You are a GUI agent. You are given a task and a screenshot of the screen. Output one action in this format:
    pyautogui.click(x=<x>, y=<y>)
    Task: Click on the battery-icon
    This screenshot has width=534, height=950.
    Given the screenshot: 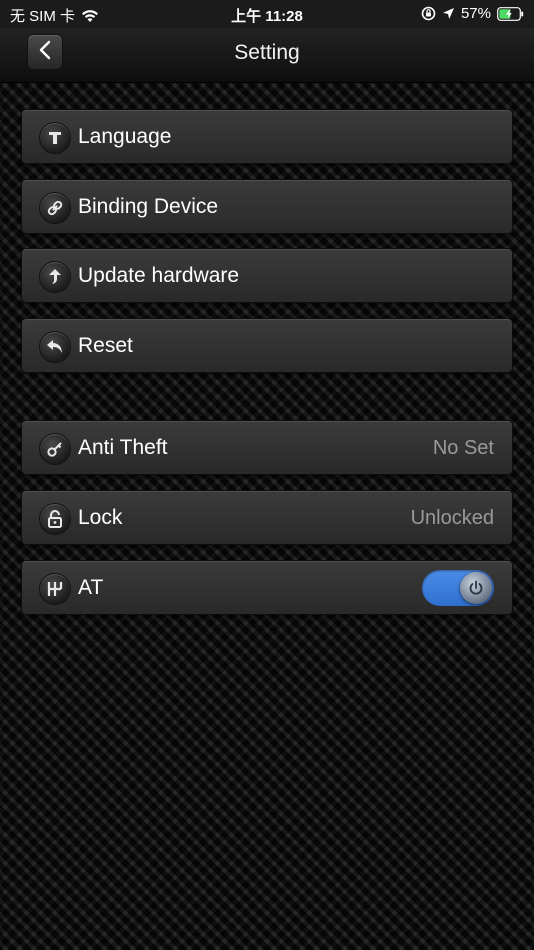 What is the action you would take?
    pyautogui.click(x=510, y=13)
    